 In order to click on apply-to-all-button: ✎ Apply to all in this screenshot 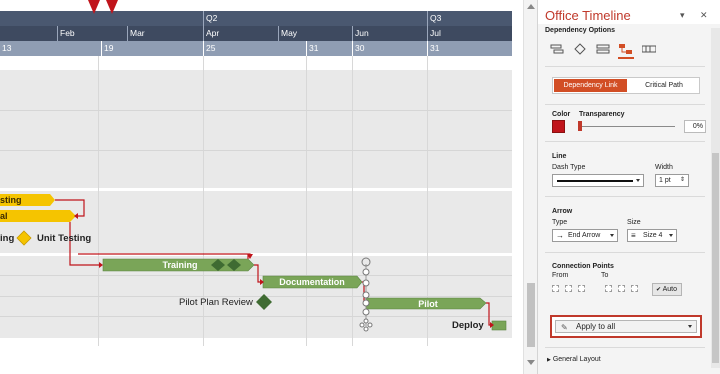, I will do `click(626, 326)`.